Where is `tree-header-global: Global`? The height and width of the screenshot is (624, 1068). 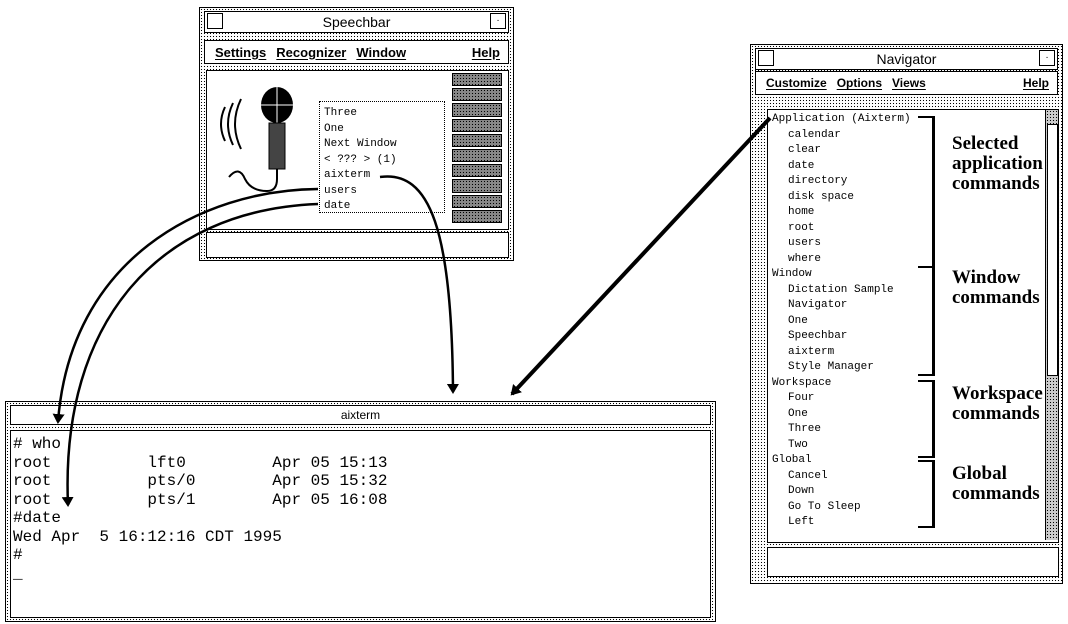
tree-header-global: Global is located at coordinates (841, 461).